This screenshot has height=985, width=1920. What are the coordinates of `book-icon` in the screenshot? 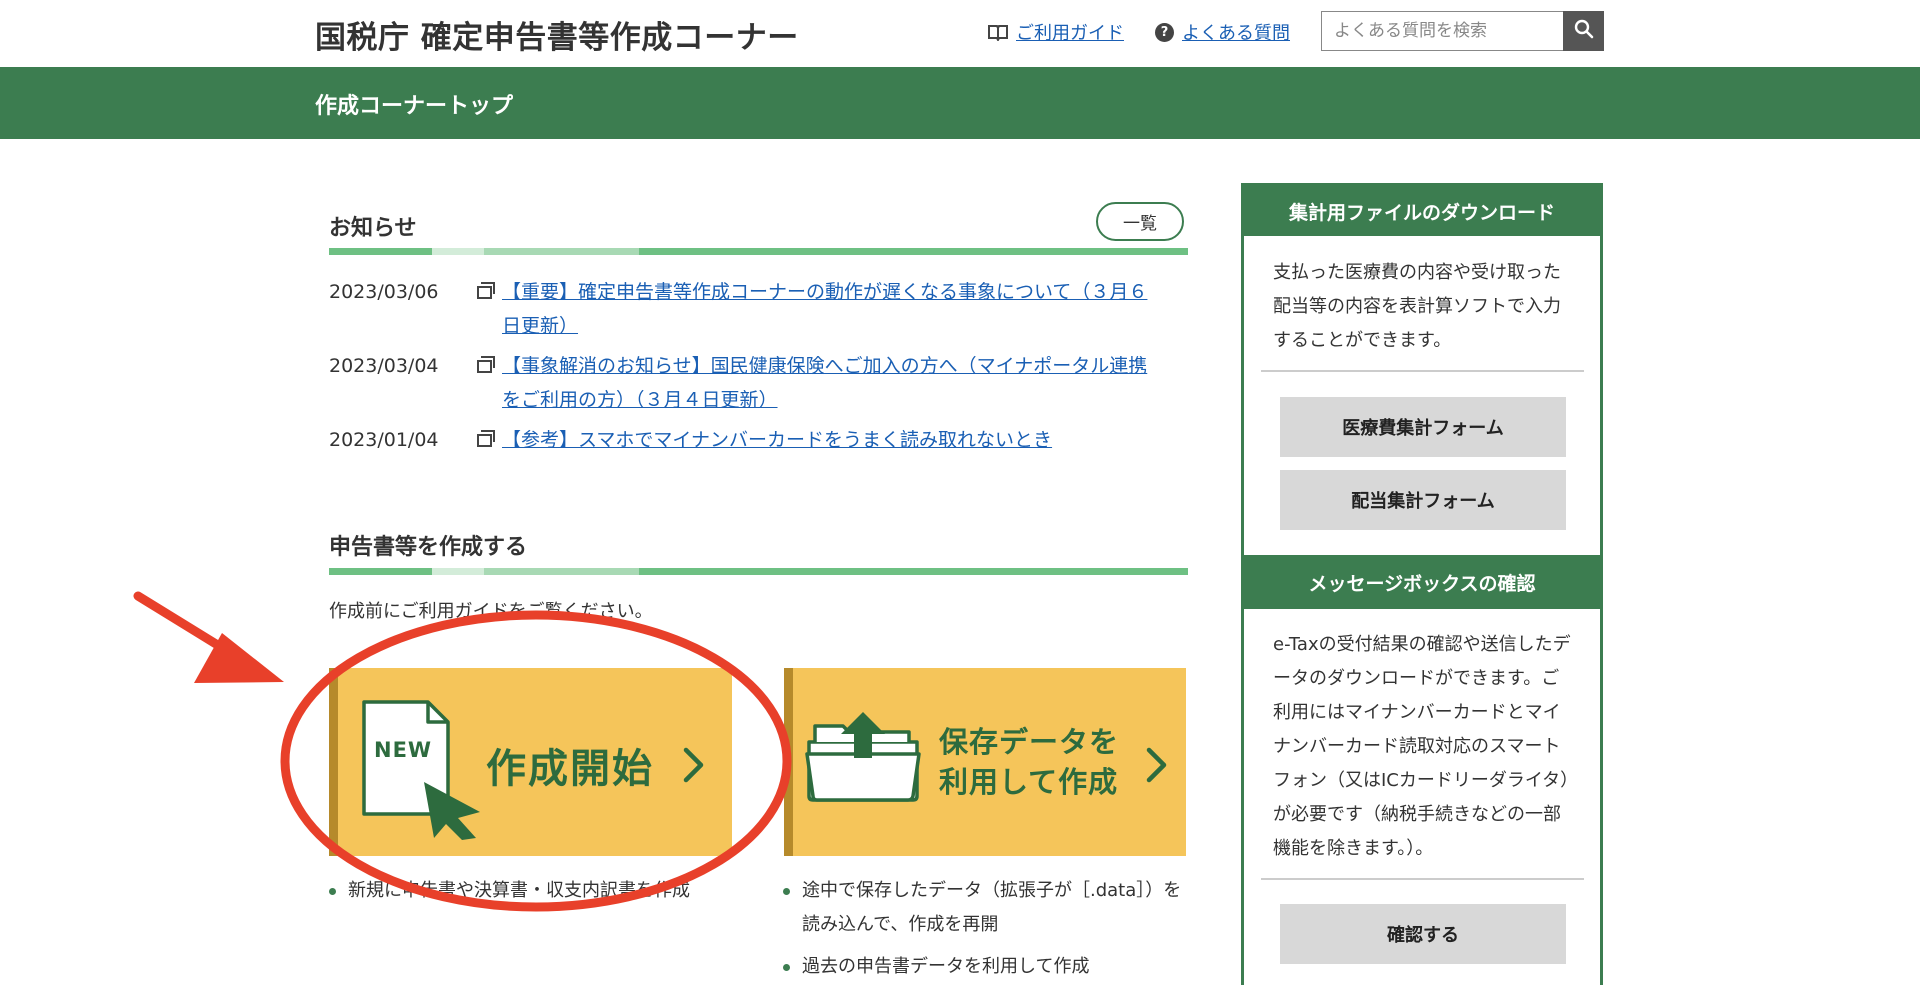 It's located at (998, 32).